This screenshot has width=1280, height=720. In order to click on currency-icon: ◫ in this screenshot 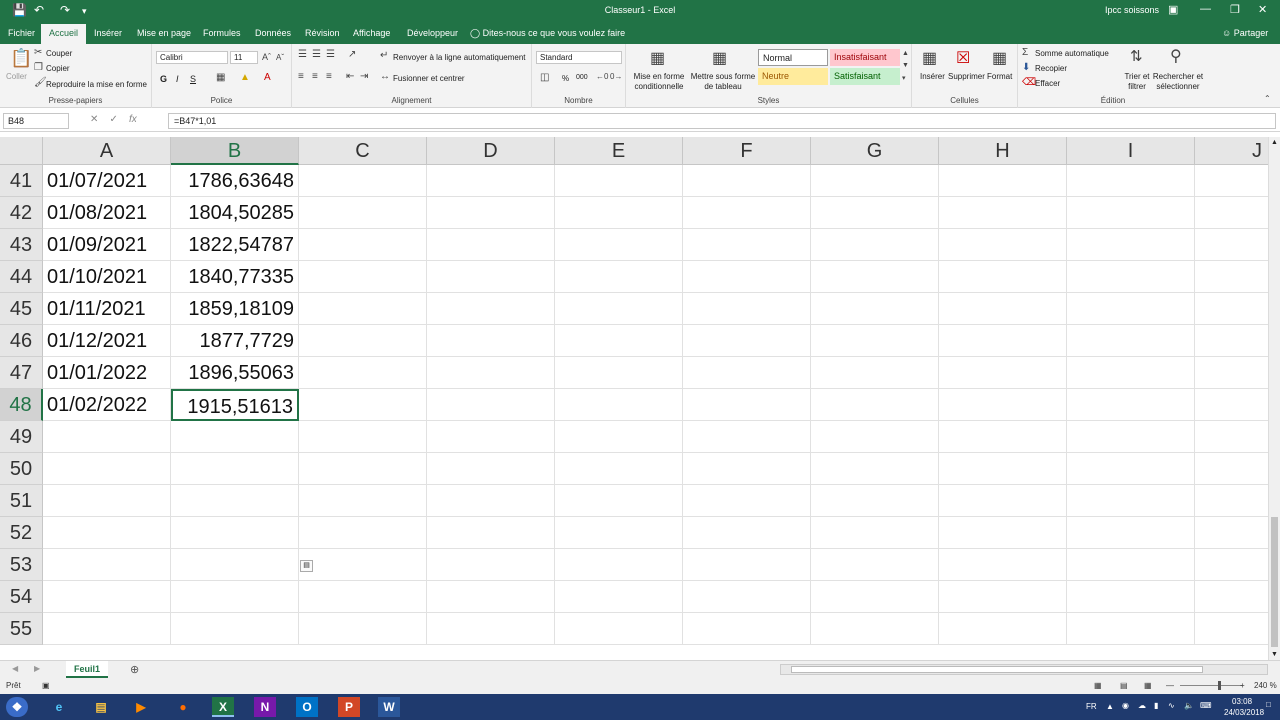, I will do `click(544, 77)`.